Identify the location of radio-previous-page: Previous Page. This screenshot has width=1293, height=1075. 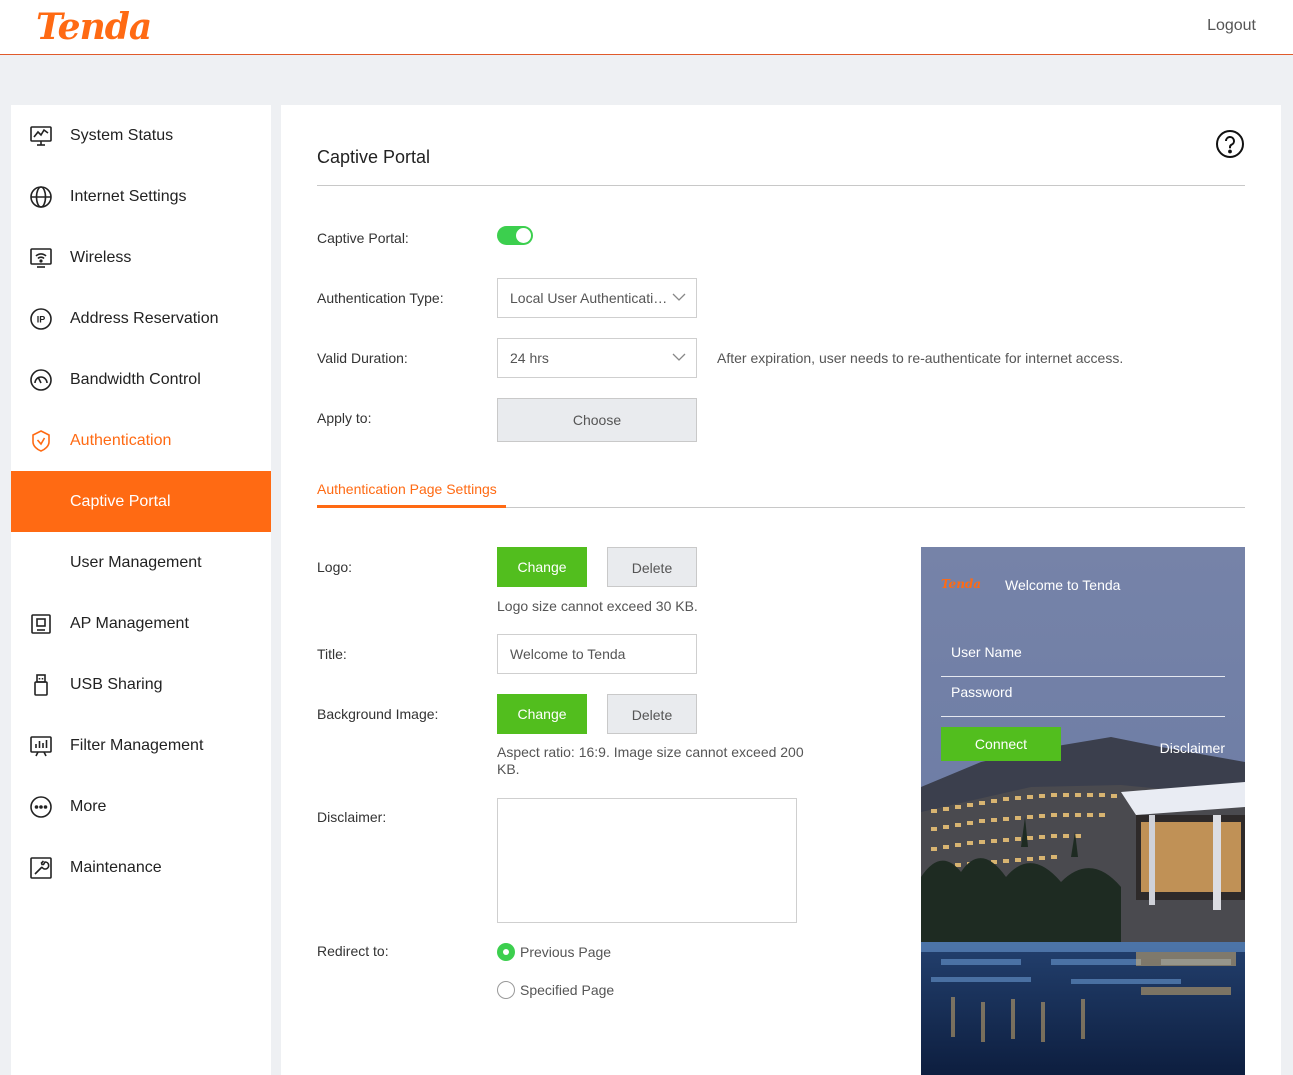
(554, 952).